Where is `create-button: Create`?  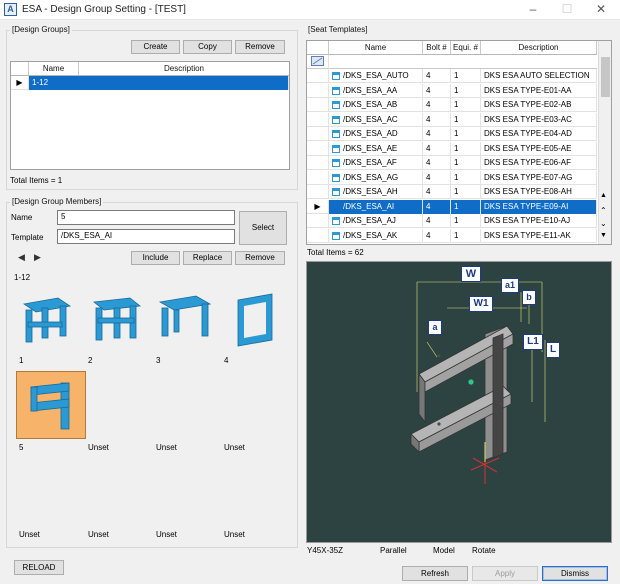
create-button: Create is located at coordinates (155, 47).